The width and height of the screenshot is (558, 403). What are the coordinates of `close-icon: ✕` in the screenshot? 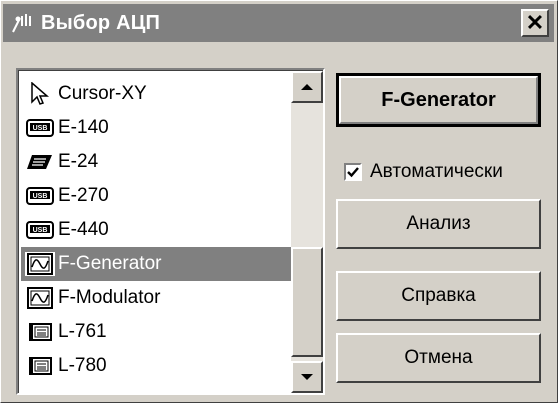 It's located at (535, 22).